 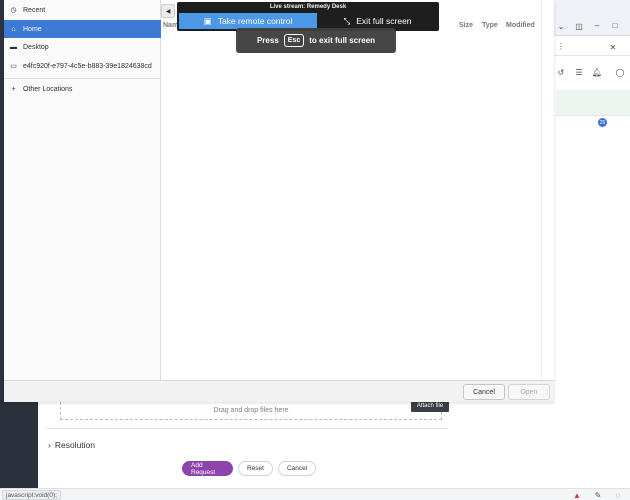 I want to click on plus-icon: +, so click(x=13, y=89).